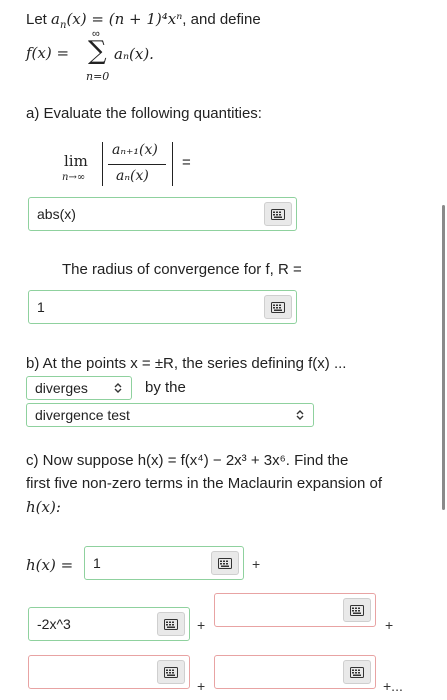 The image size is (447, 700). Describe the element at coordinates (76, 161) in the screenshot. I see `lim-label: lim` at that location.